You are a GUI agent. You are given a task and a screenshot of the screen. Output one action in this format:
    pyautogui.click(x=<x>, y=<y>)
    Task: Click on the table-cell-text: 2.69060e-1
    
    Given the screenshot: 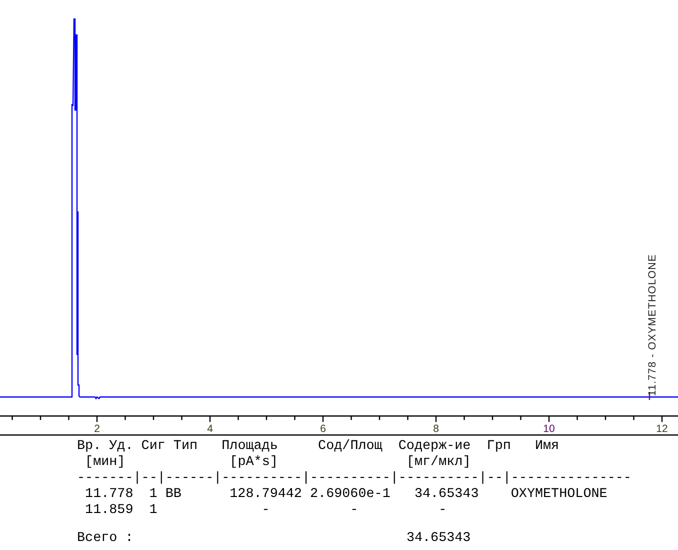 What is the action you would take?
    pyautogui.click(x=351, y=495)
    